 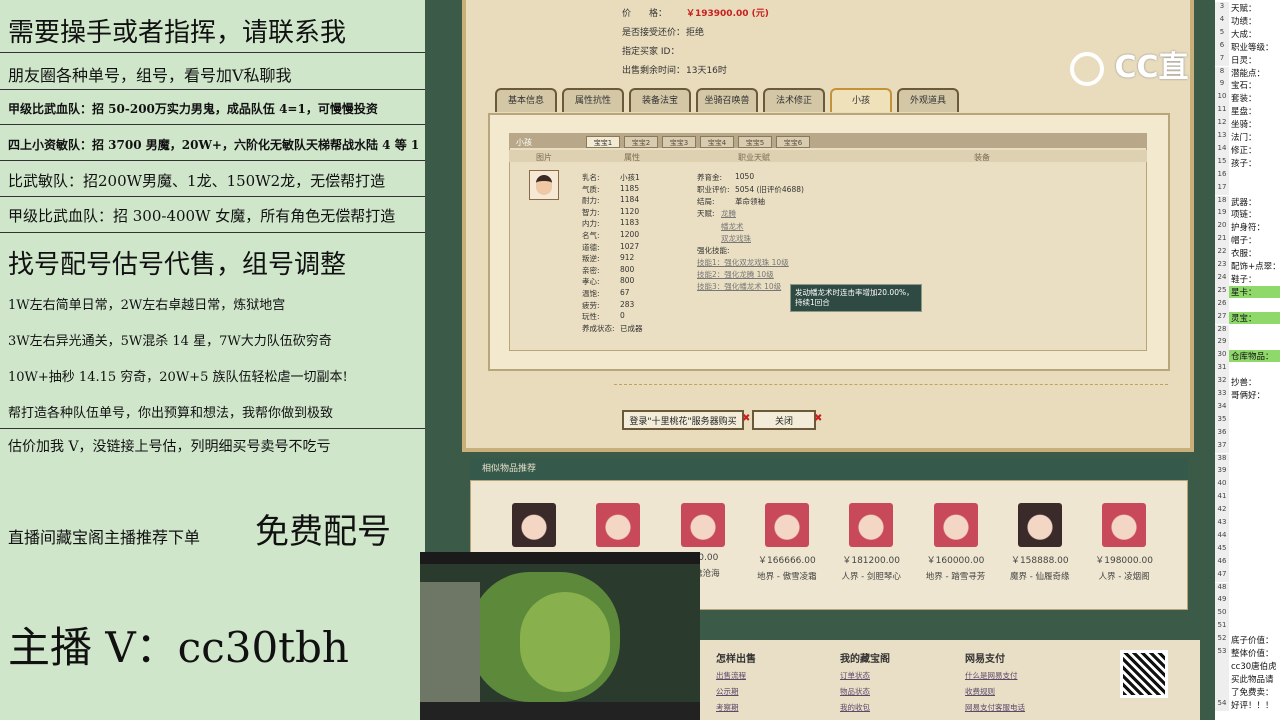 I want to click on row-number: 10, so click(x=1222, y=99).